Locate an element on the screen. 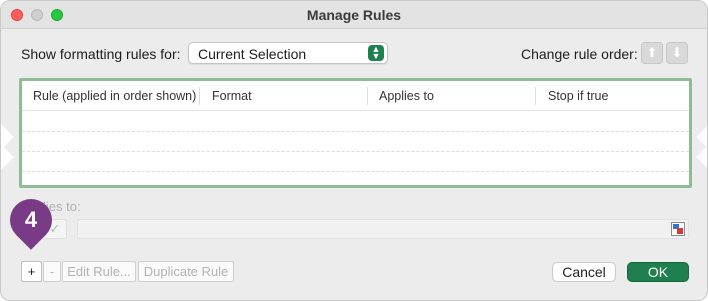 Image resolution: width=708 pixels, height=301 pixels. add-rule-button: + is located at coordinates (31, 271).